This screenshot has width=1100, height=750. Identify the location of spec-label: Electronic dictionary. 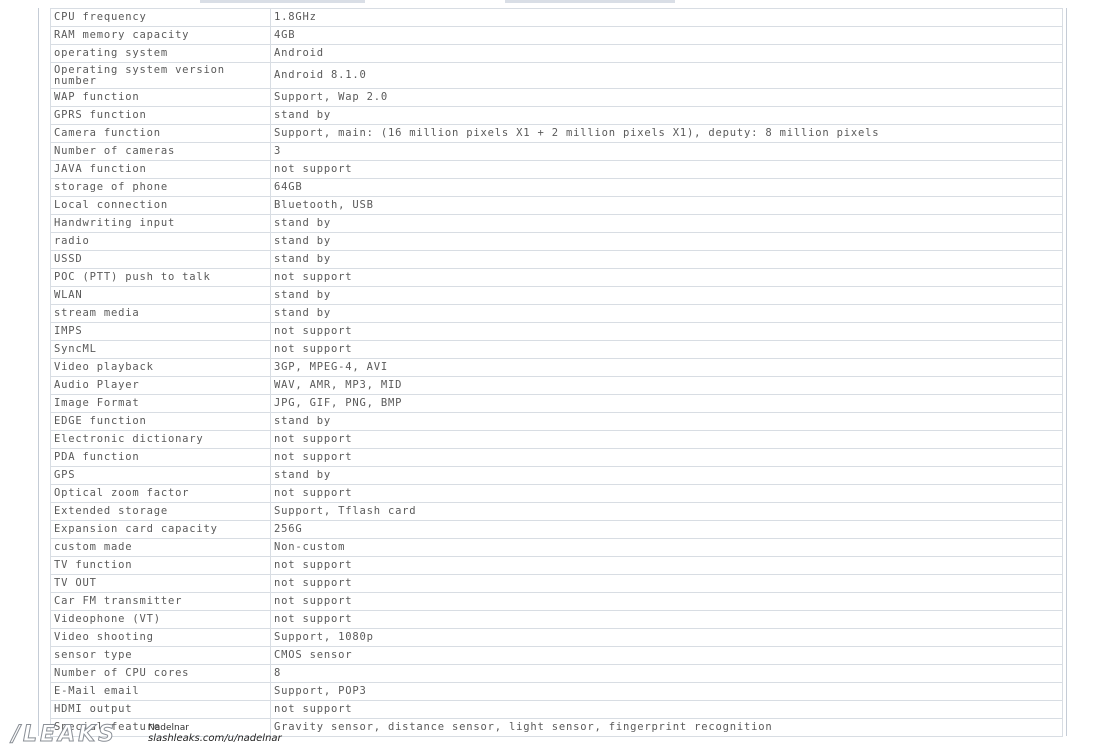
(160, 439).